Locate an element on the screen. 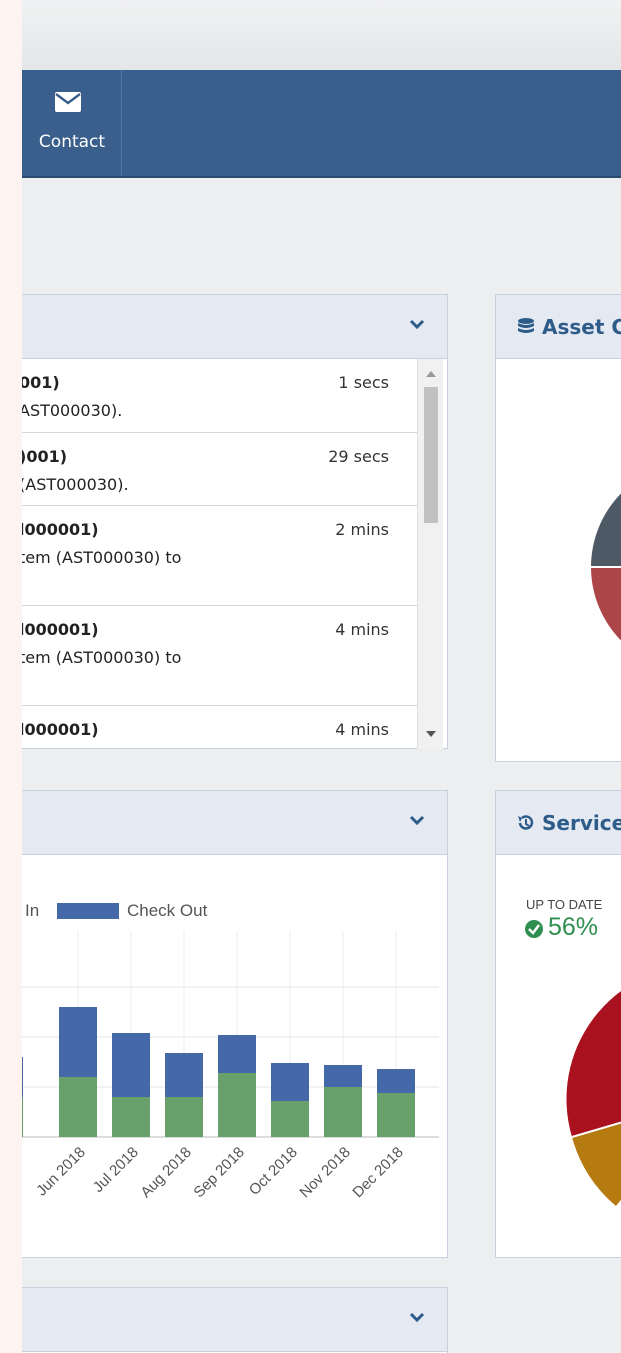 This screenshot has width=621, height=1353. main-navbar: Contact is located at coordinates (321, 124).